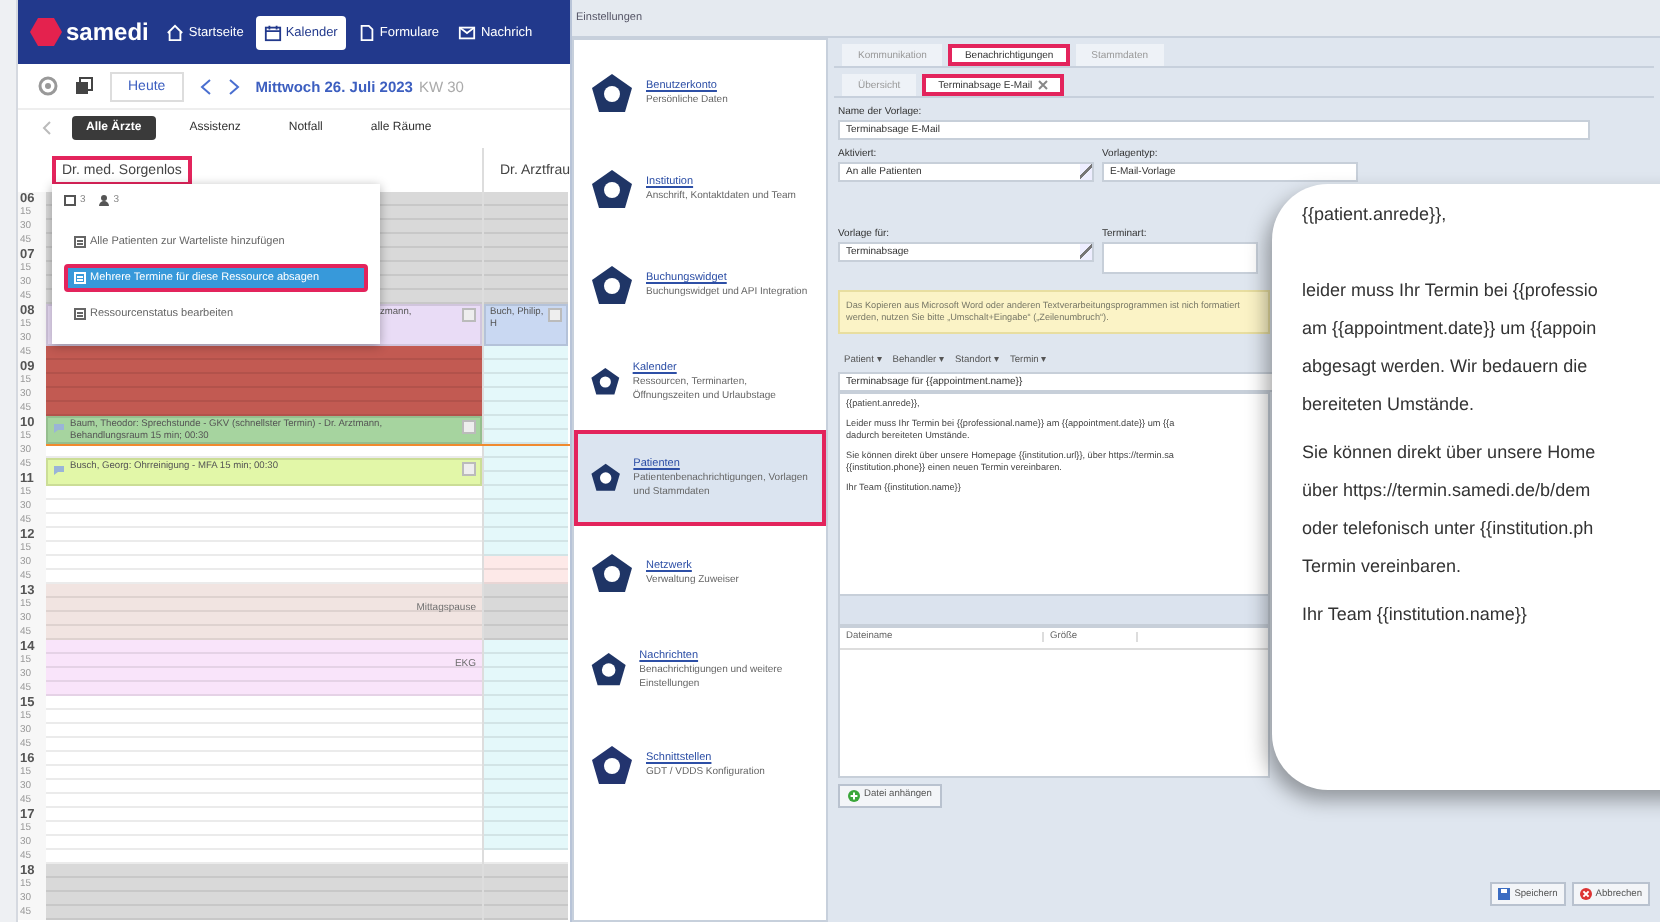 Image resolution: width=1660 pixels, height=922 pixels. I want to click on envelope-icon, so click(467, 32).